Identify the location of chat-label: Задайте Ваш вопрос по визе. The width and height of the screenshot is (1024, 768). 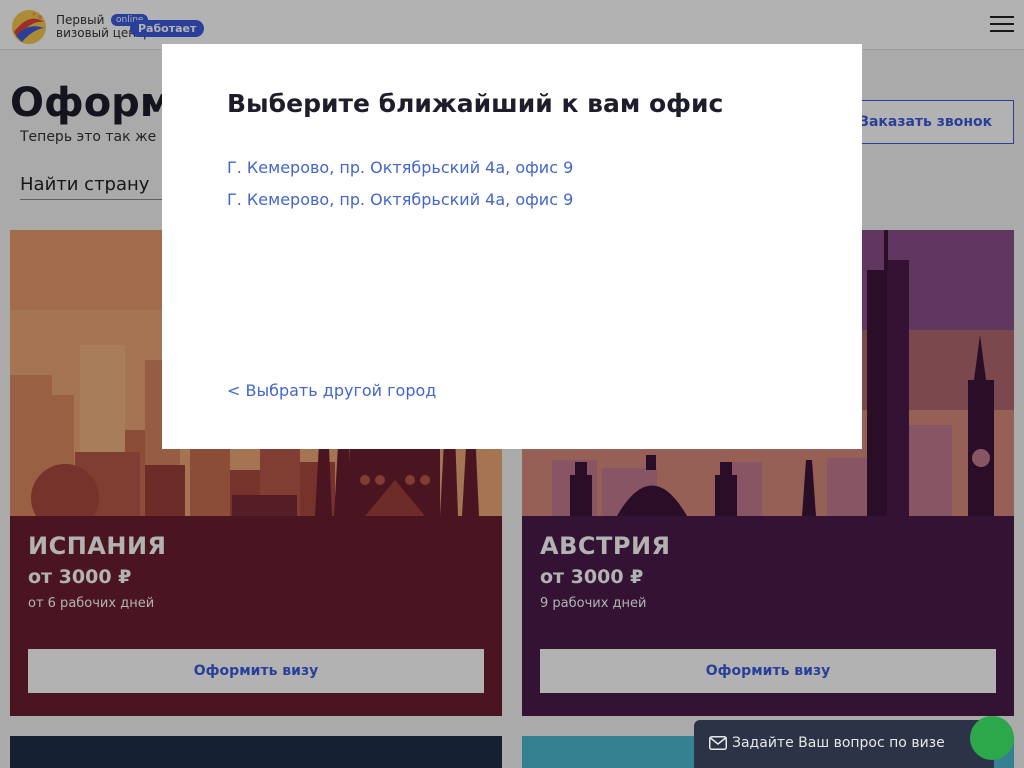
(838, 743).